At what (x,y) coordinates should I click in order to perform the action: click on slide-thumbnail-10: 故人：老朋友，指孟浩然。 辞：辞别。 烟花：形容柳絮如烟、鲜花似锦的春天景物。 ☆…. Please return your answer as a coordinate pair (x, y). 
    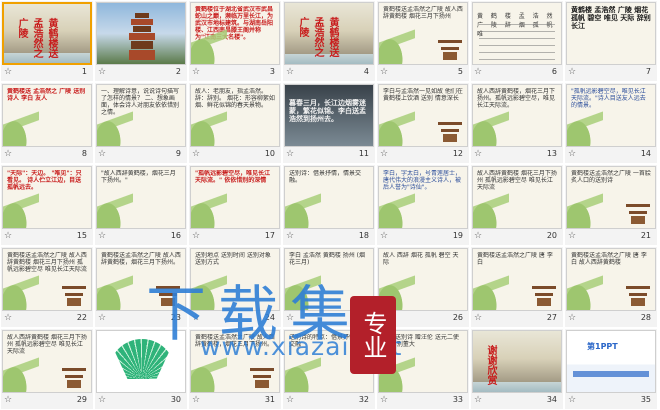
    Looking at the image, I should click on (235, 123).